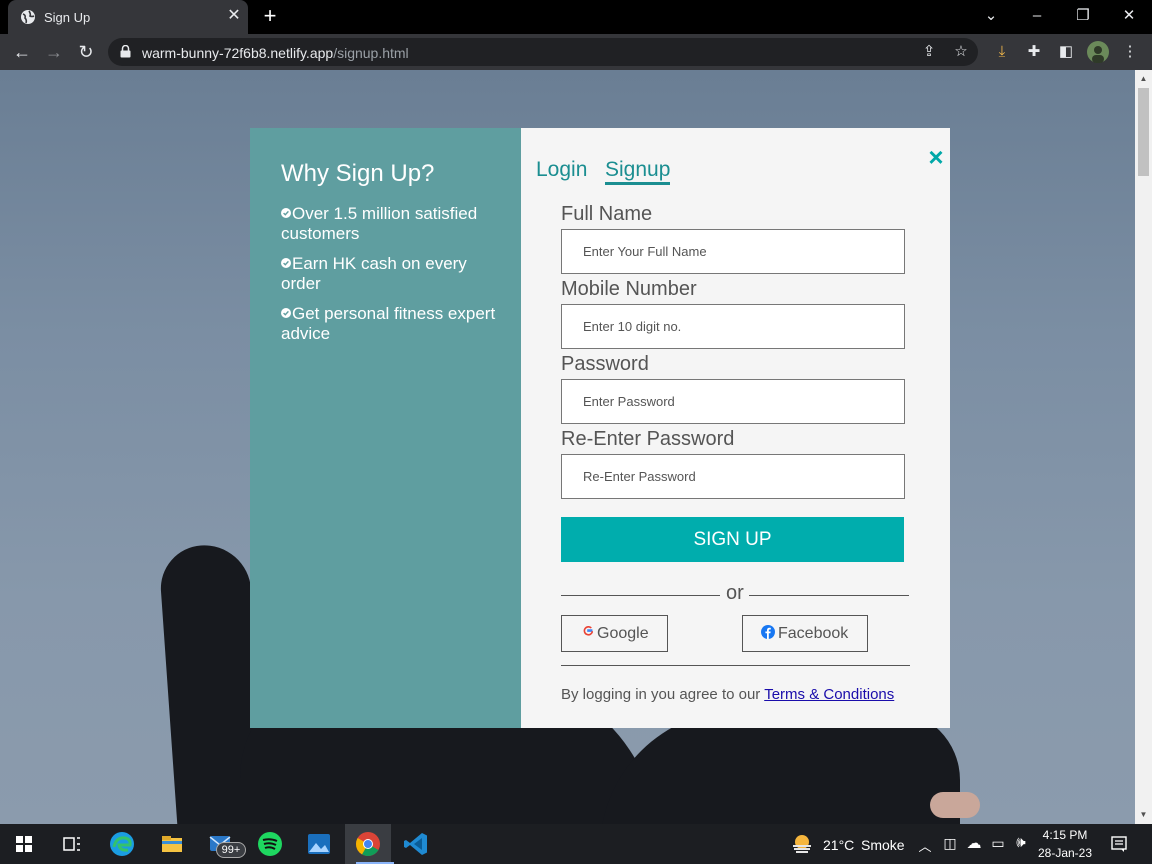 The height and width of the screenshot is (864, 1152). I want to click on url-path: /signup.html, so click(371, 53).